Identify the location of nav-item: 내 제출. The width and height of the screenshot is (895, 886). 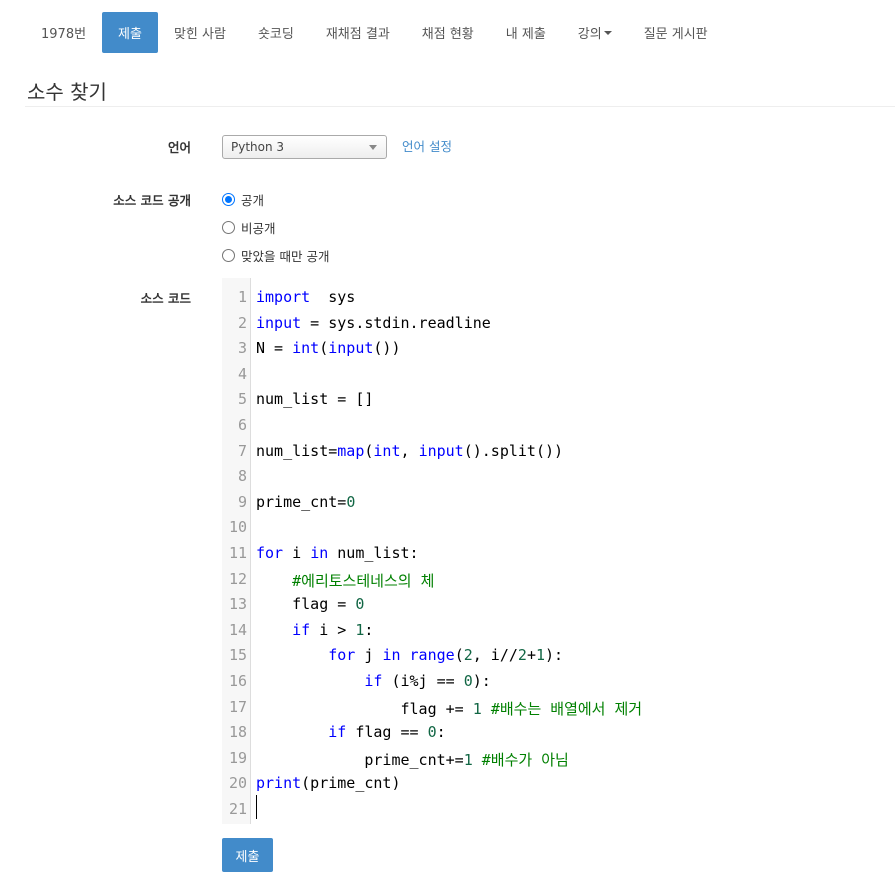
(526, 32).